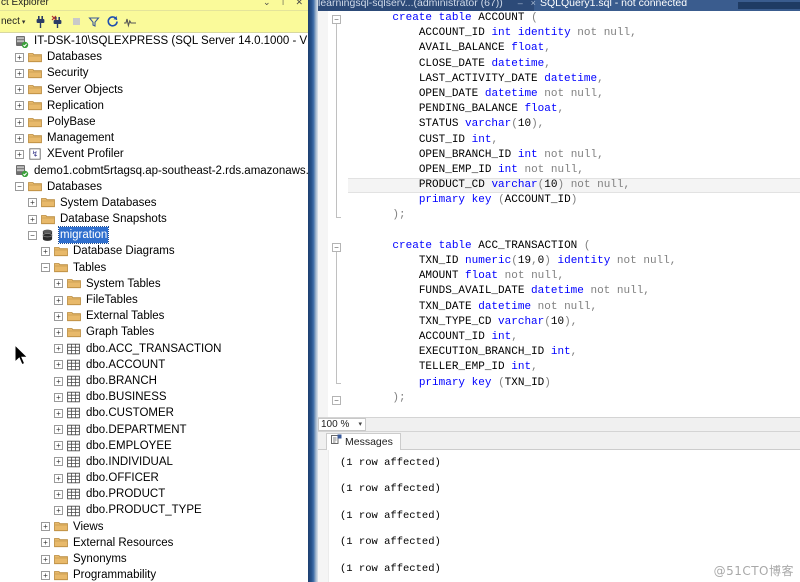  I want to click on tab-messages: Messages, so click(363, 441).